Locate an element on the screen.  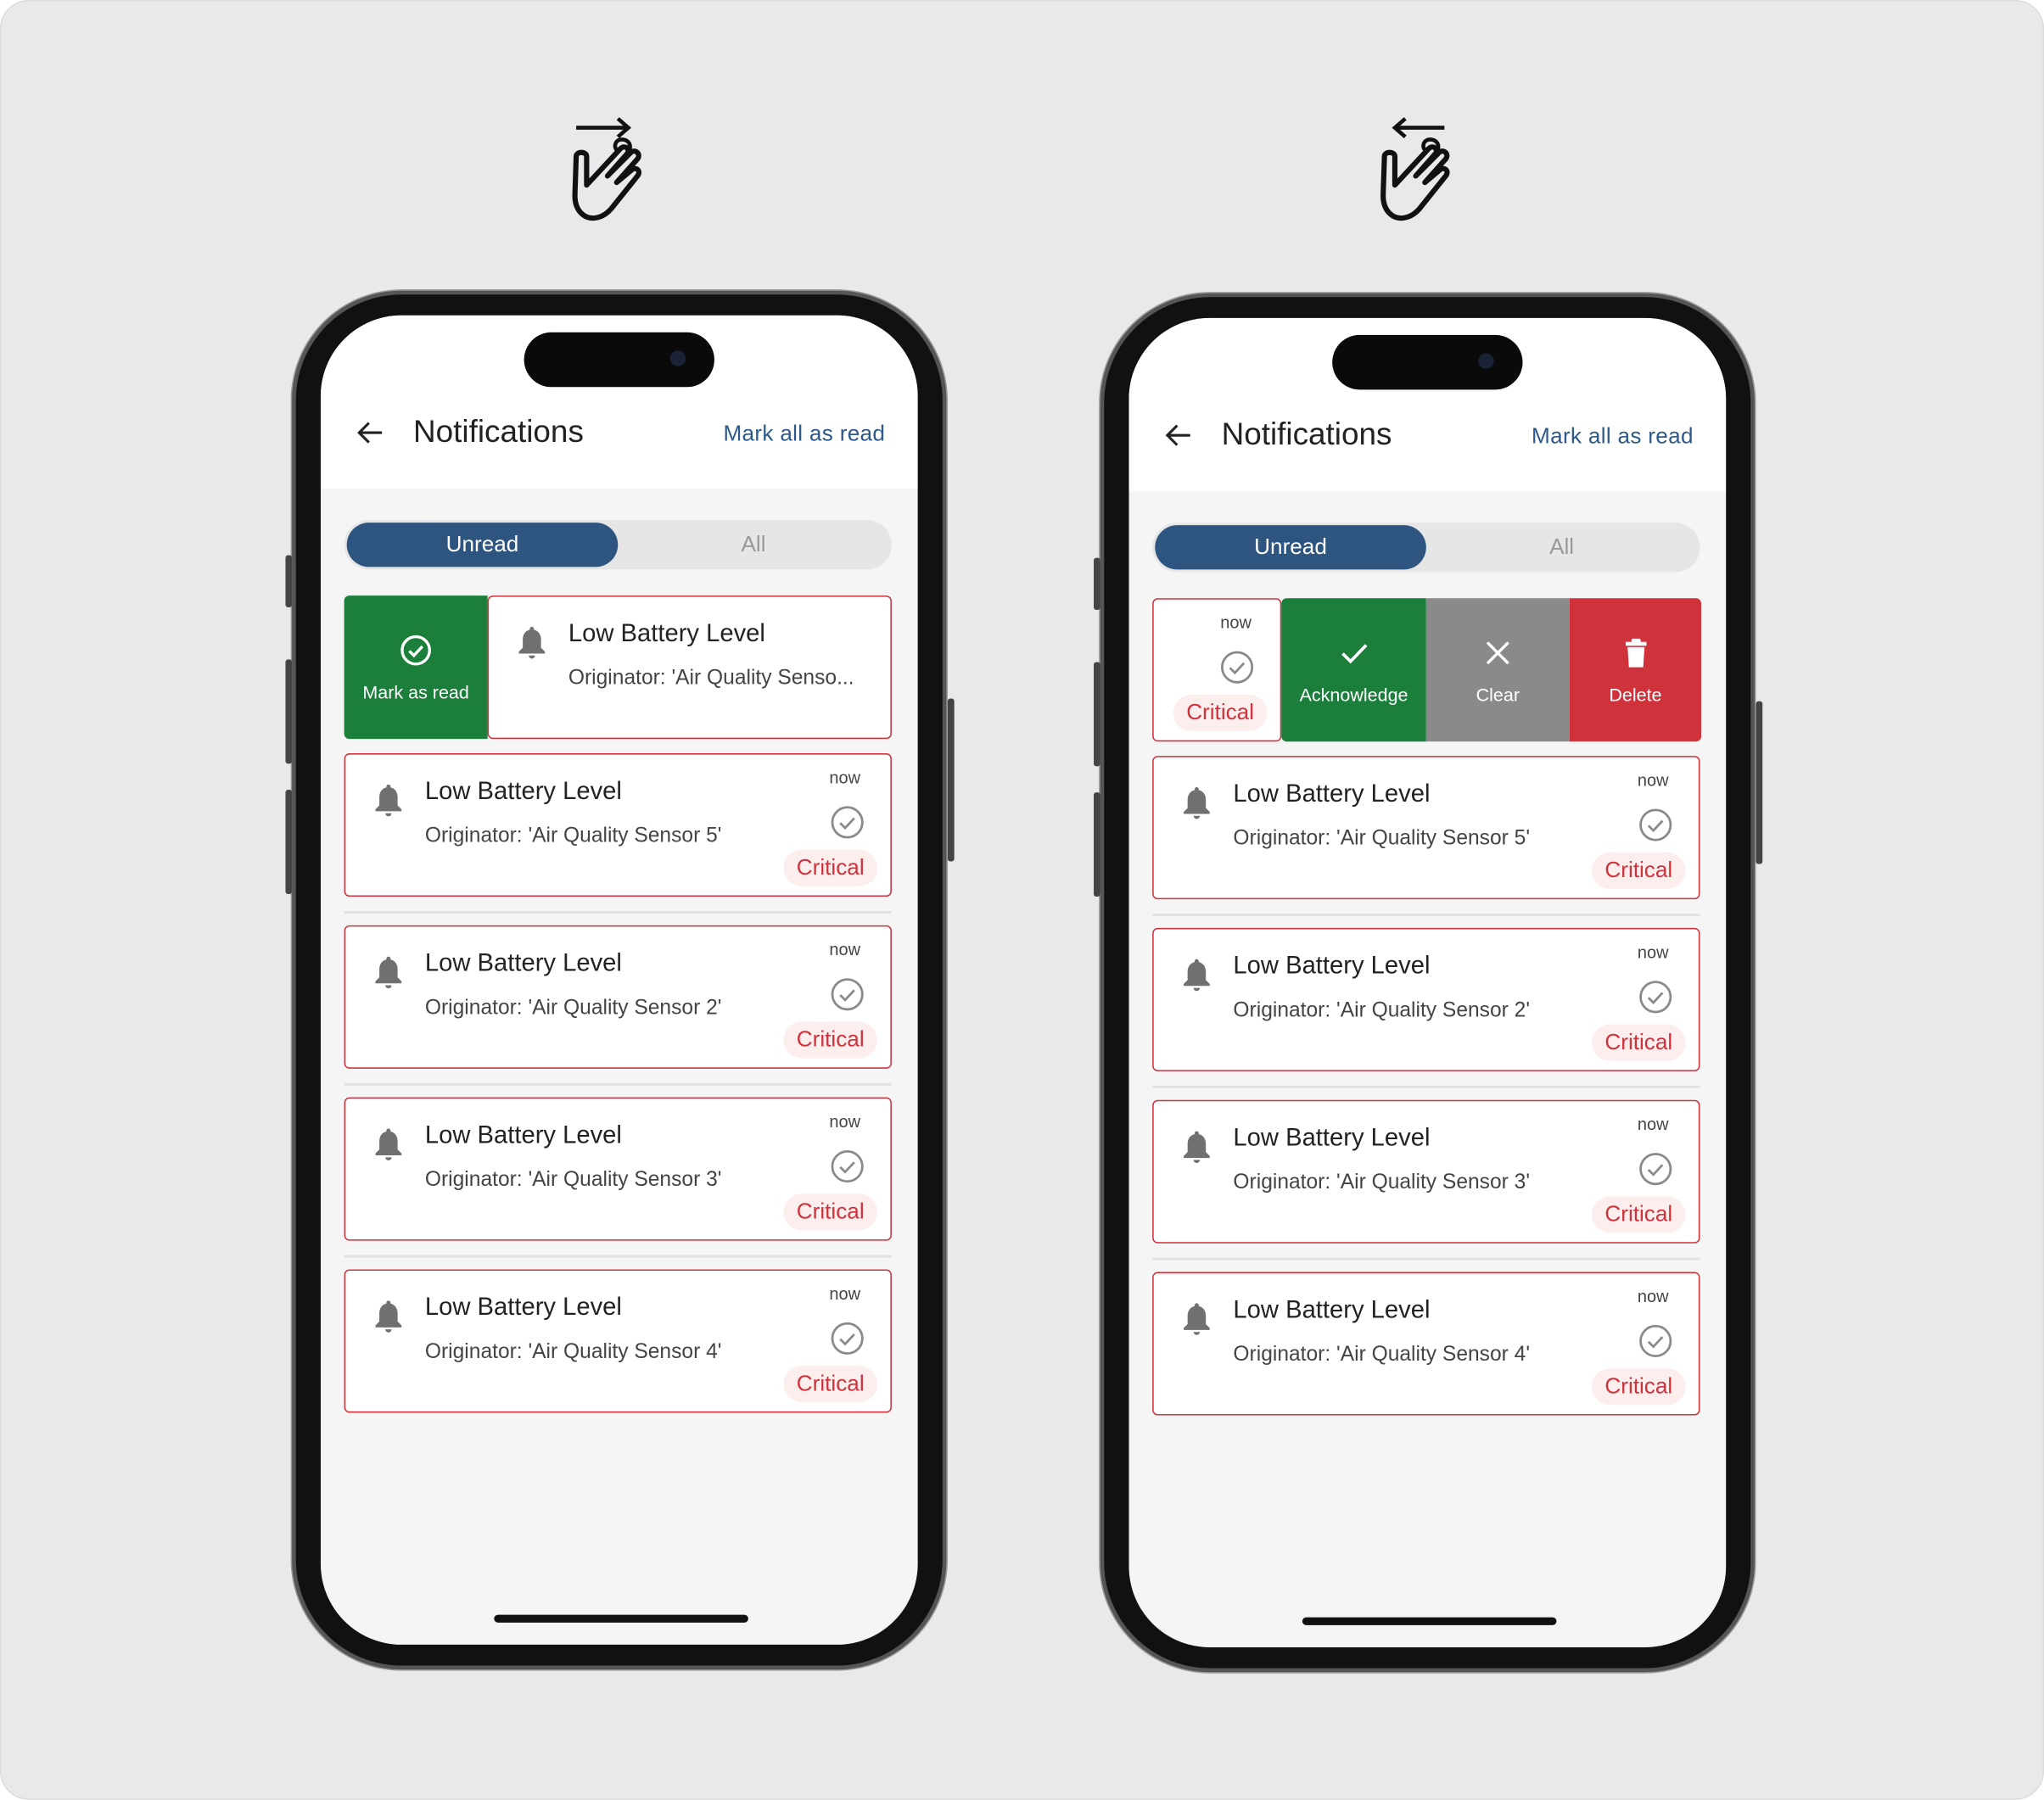
swipe-left-hand-icon is located at coordinates (1428, 182).